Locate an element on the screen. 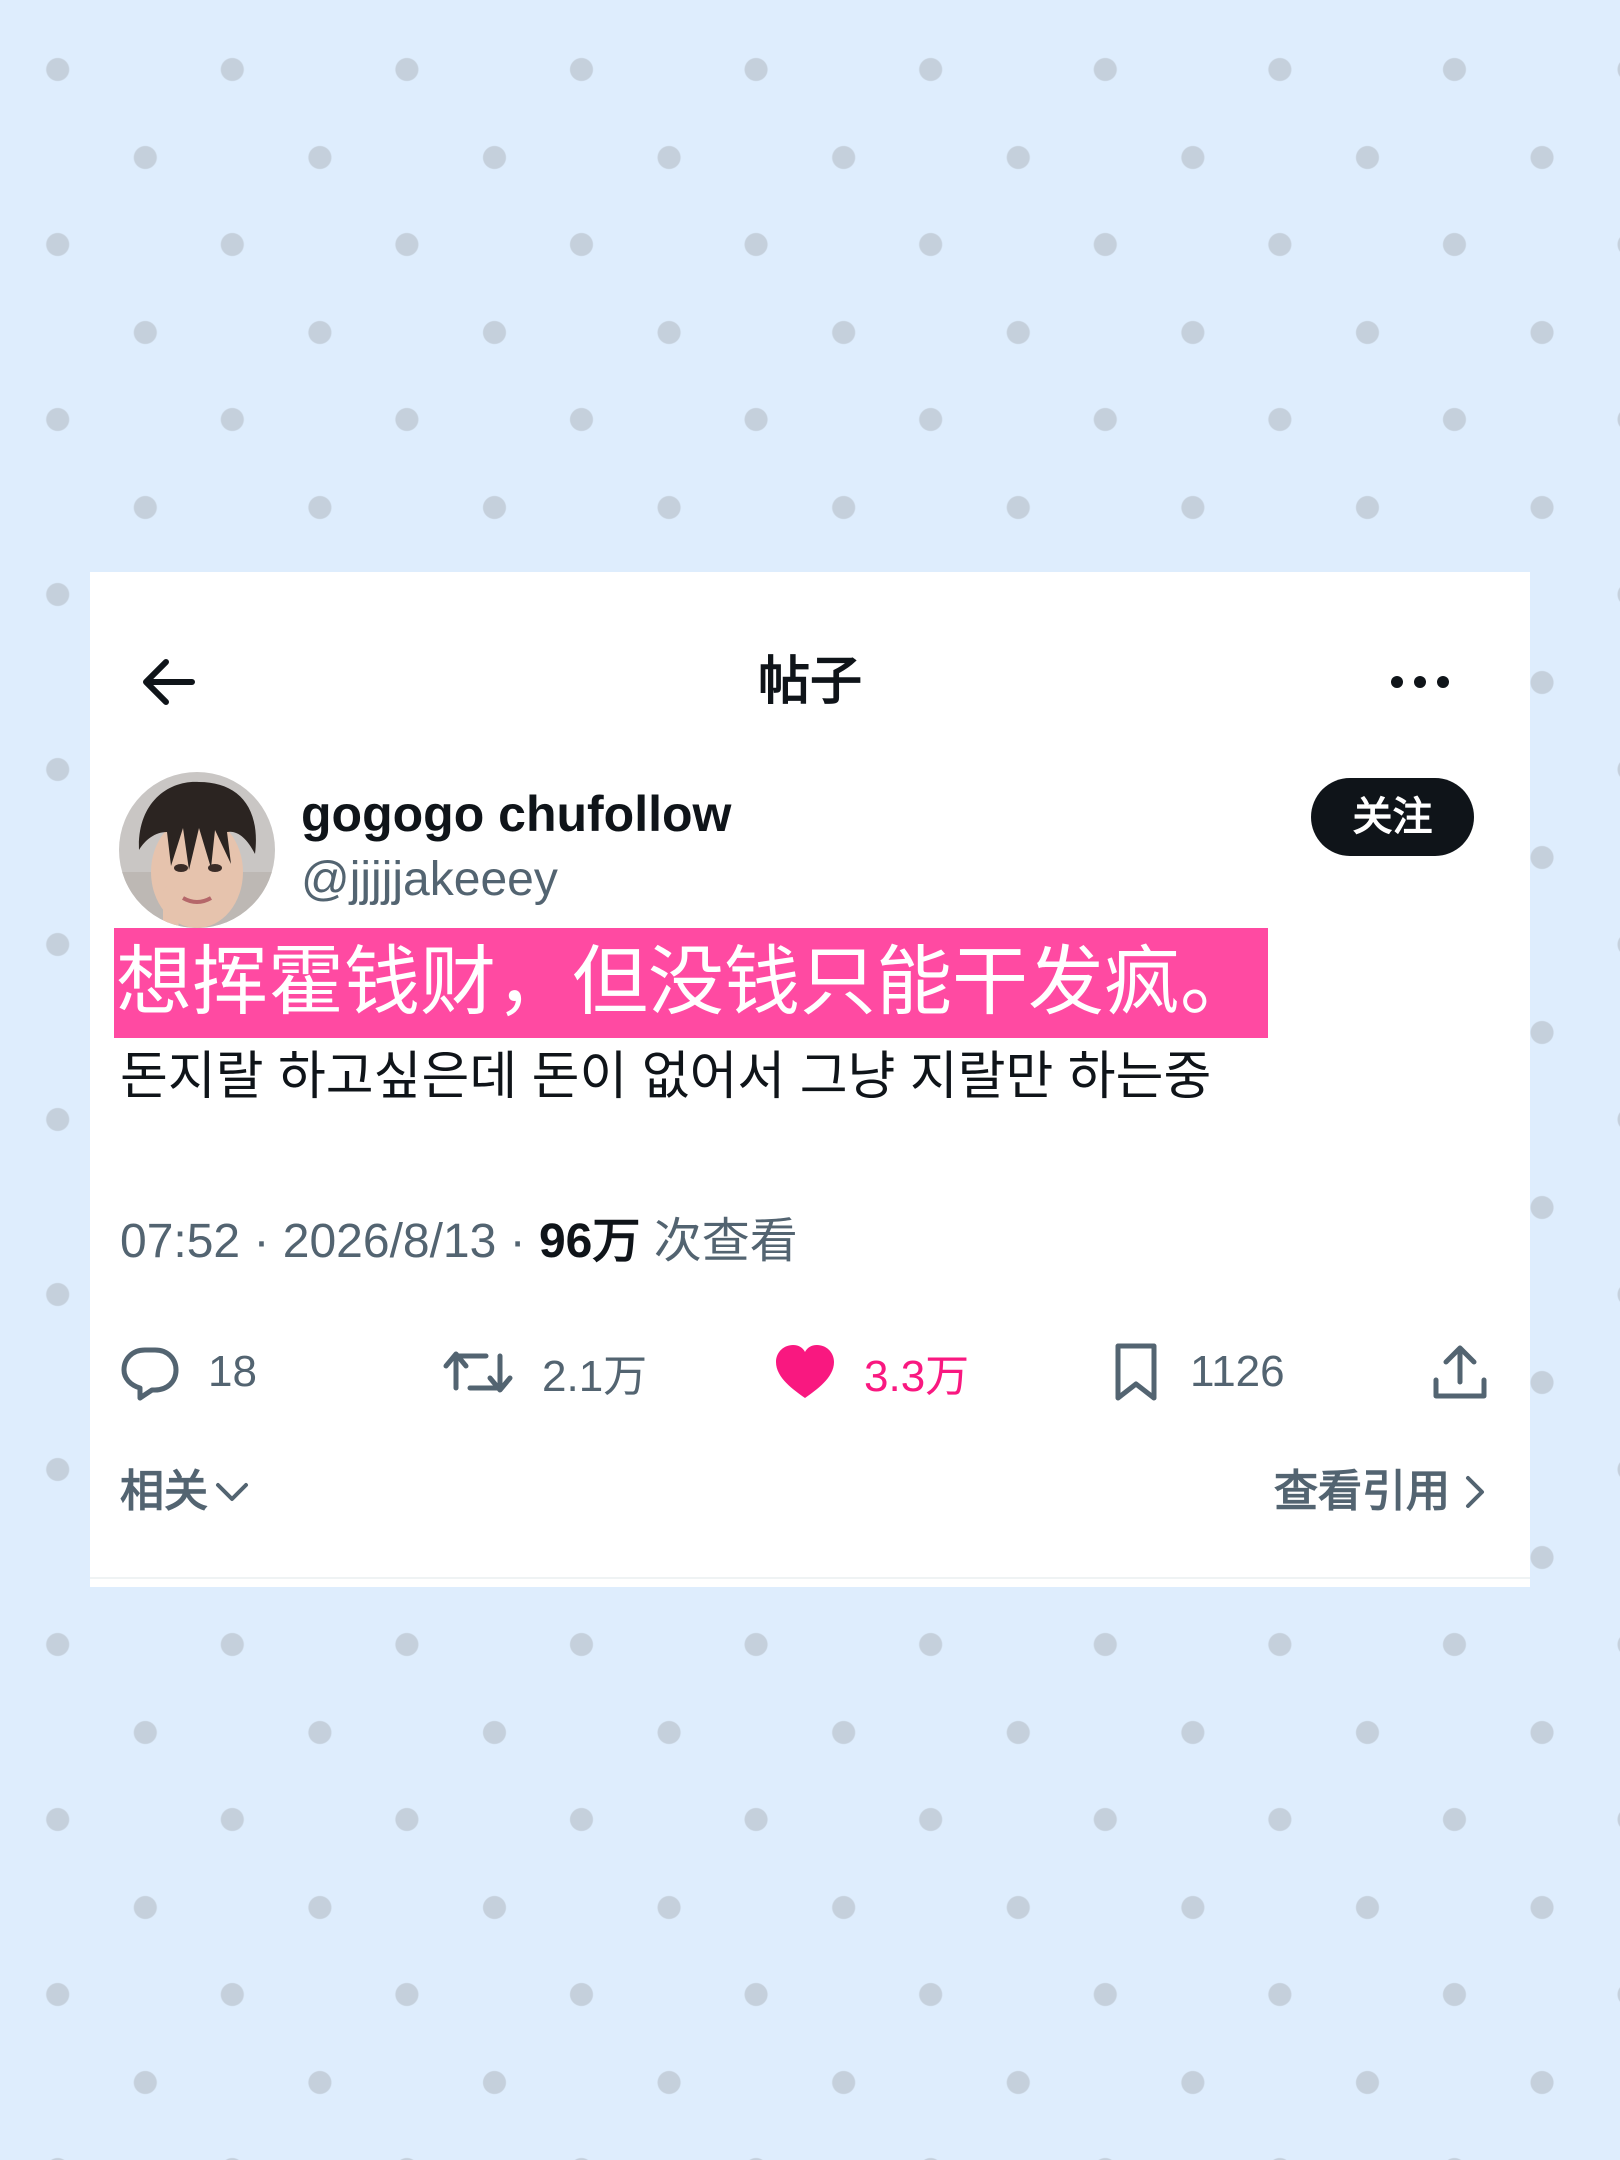 The height and width of the screenshot is (2160, 1620). avatar is located at coordinates (197, 850).